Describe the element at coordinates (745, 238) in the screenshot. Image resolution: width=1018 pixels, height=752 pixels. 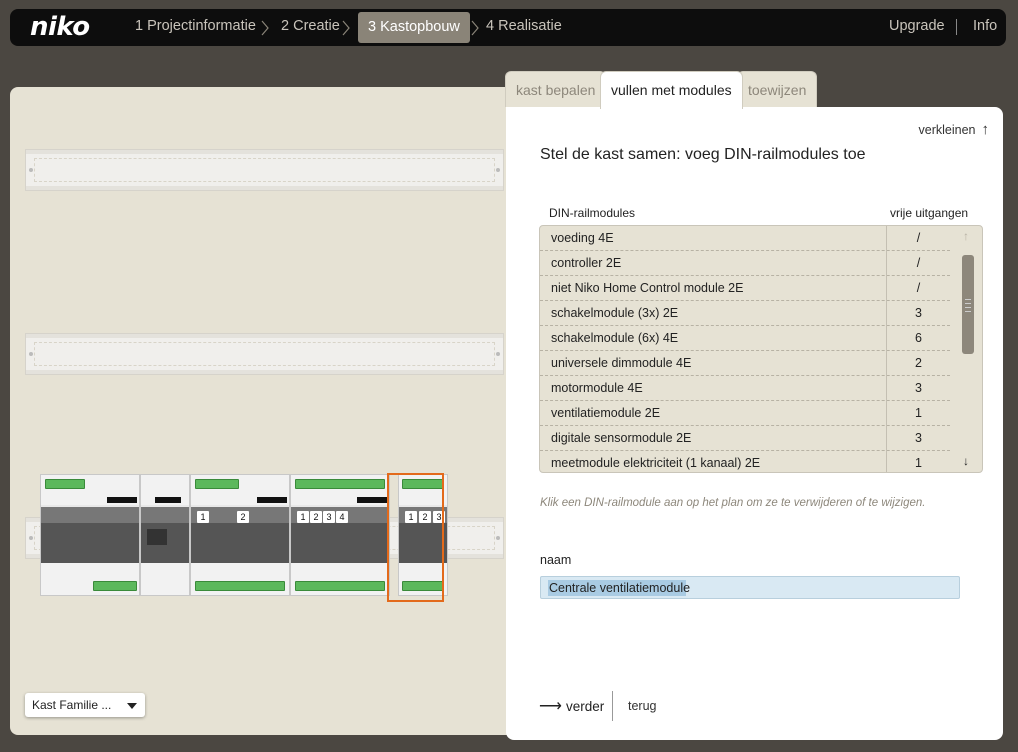
I see `module-list-item: voeding 4E /` at that location.